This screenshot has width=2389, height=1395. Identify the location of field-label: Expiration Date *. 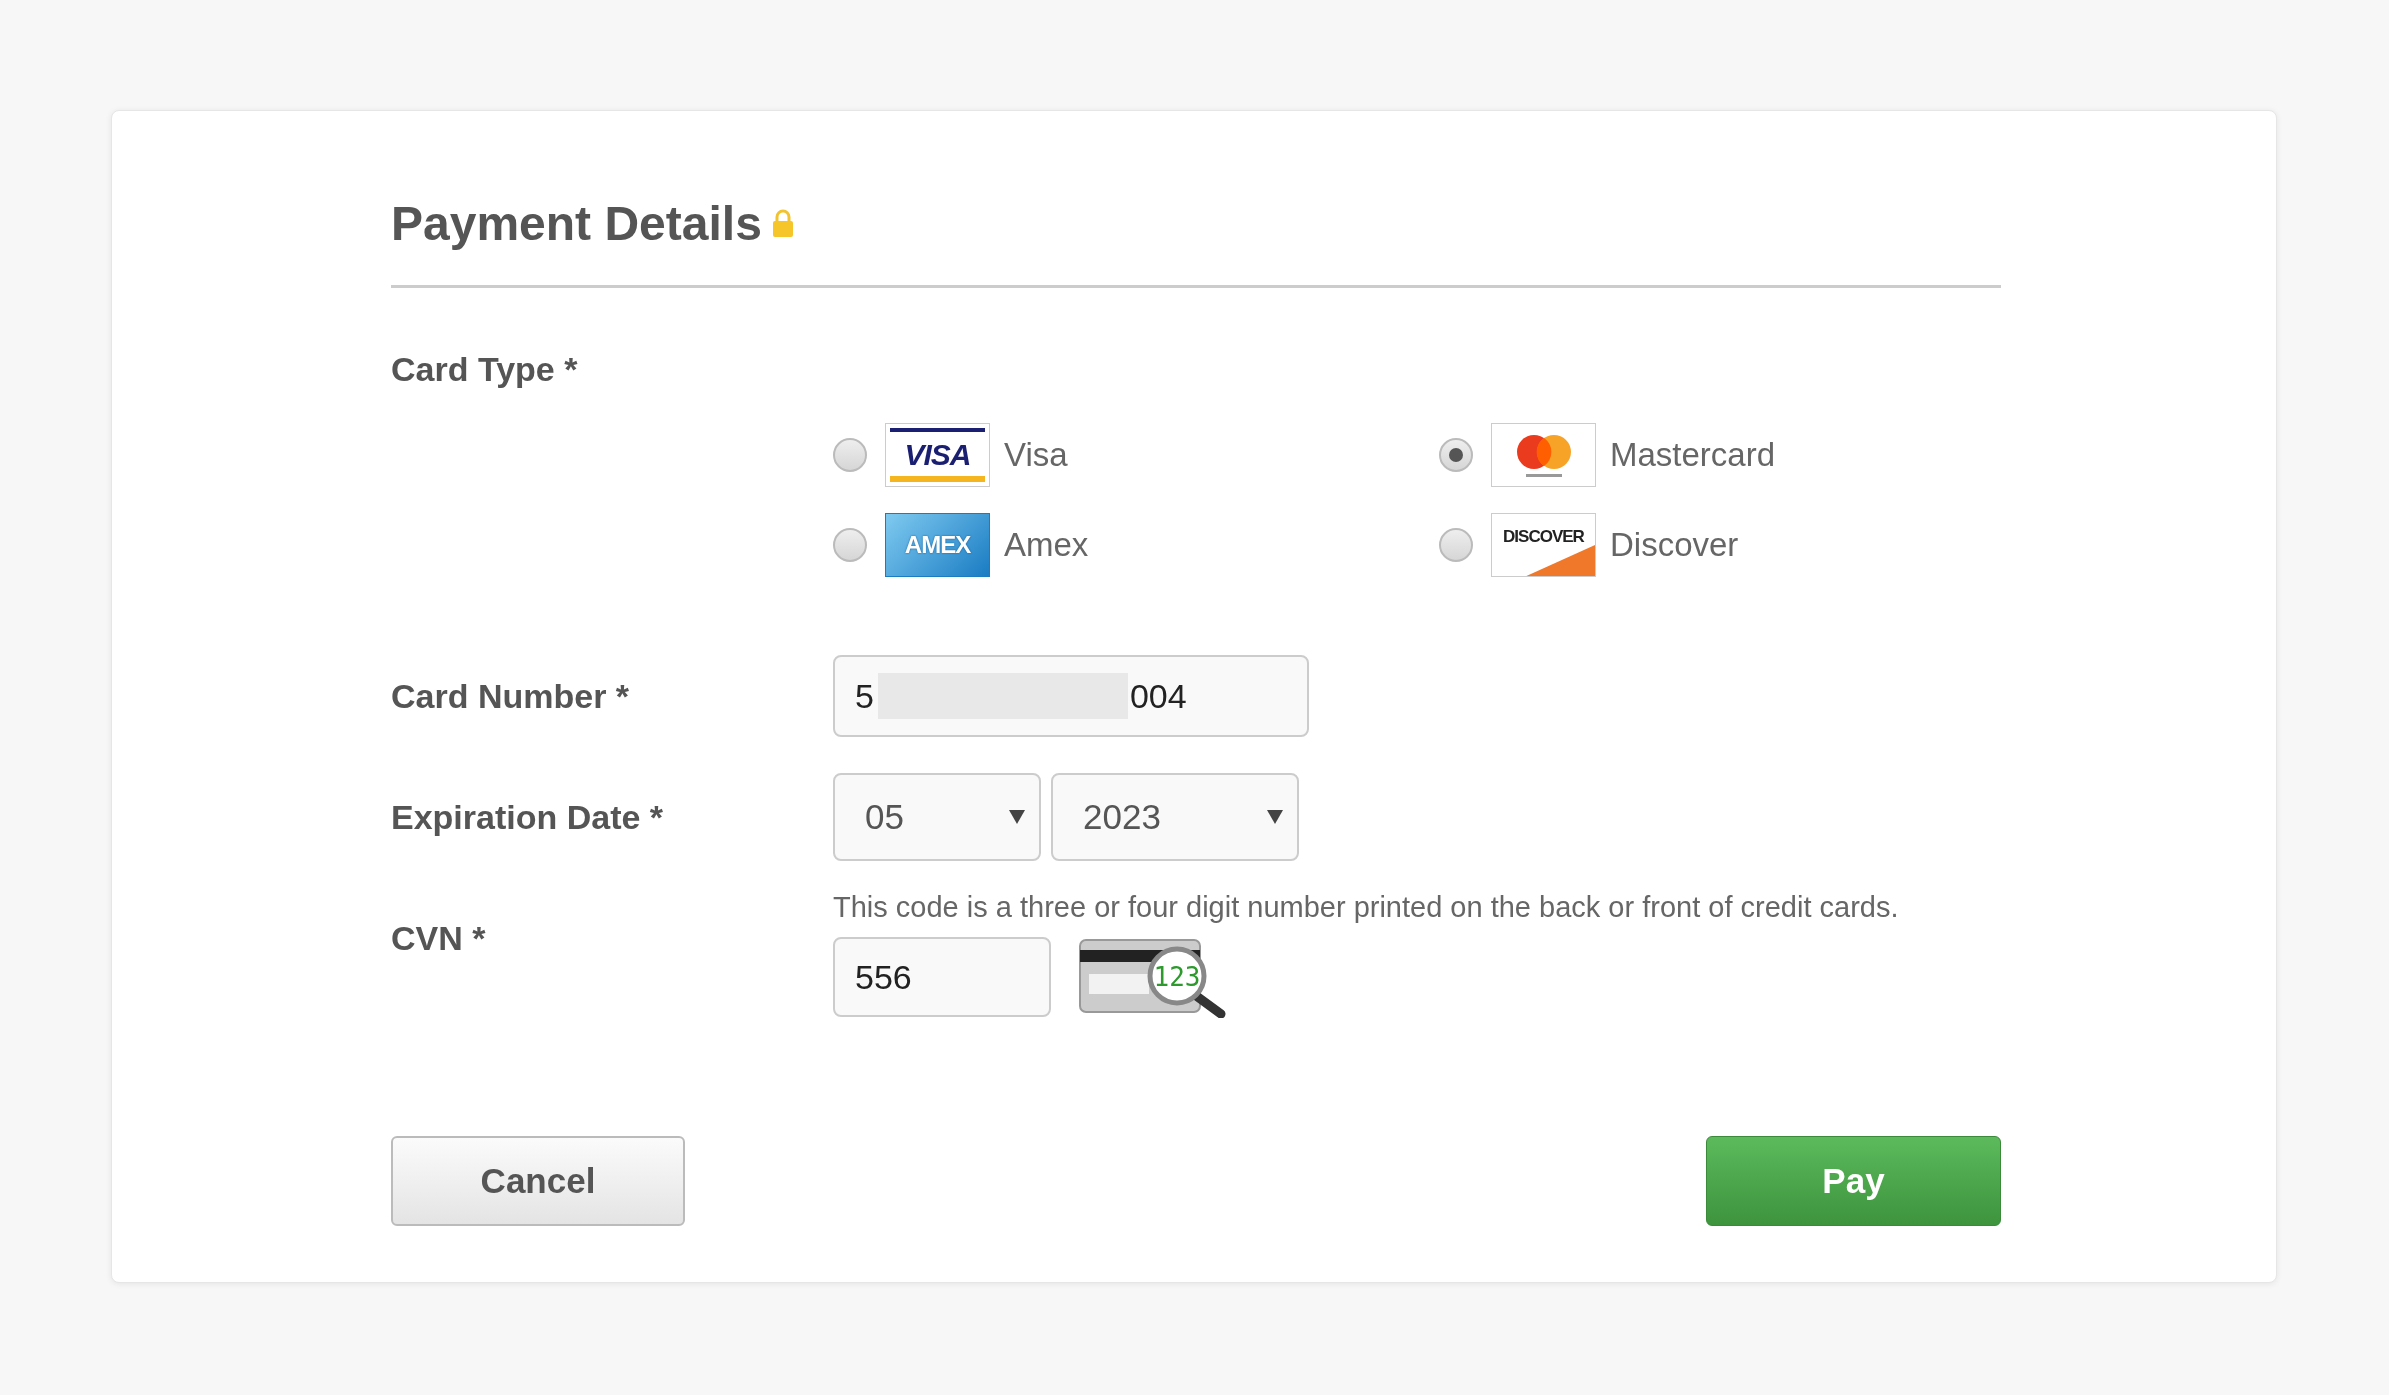
(528, 817).